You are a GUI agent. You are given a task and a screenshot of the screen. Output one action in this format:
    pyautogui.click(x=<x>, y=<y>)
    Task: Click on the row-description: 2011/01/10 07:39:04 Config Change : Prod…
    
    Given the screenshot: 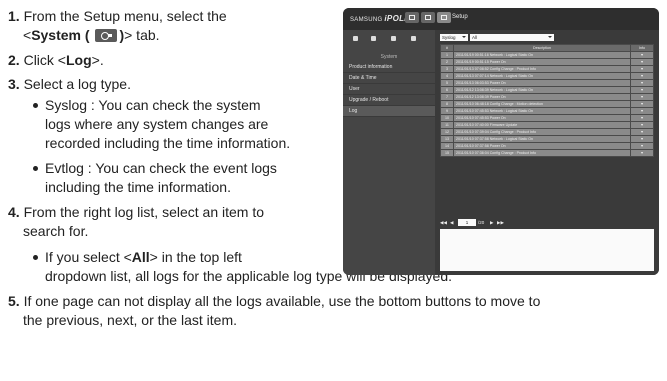 What is the action you would take?
    pyautogui.click(x=542, y=132)
    